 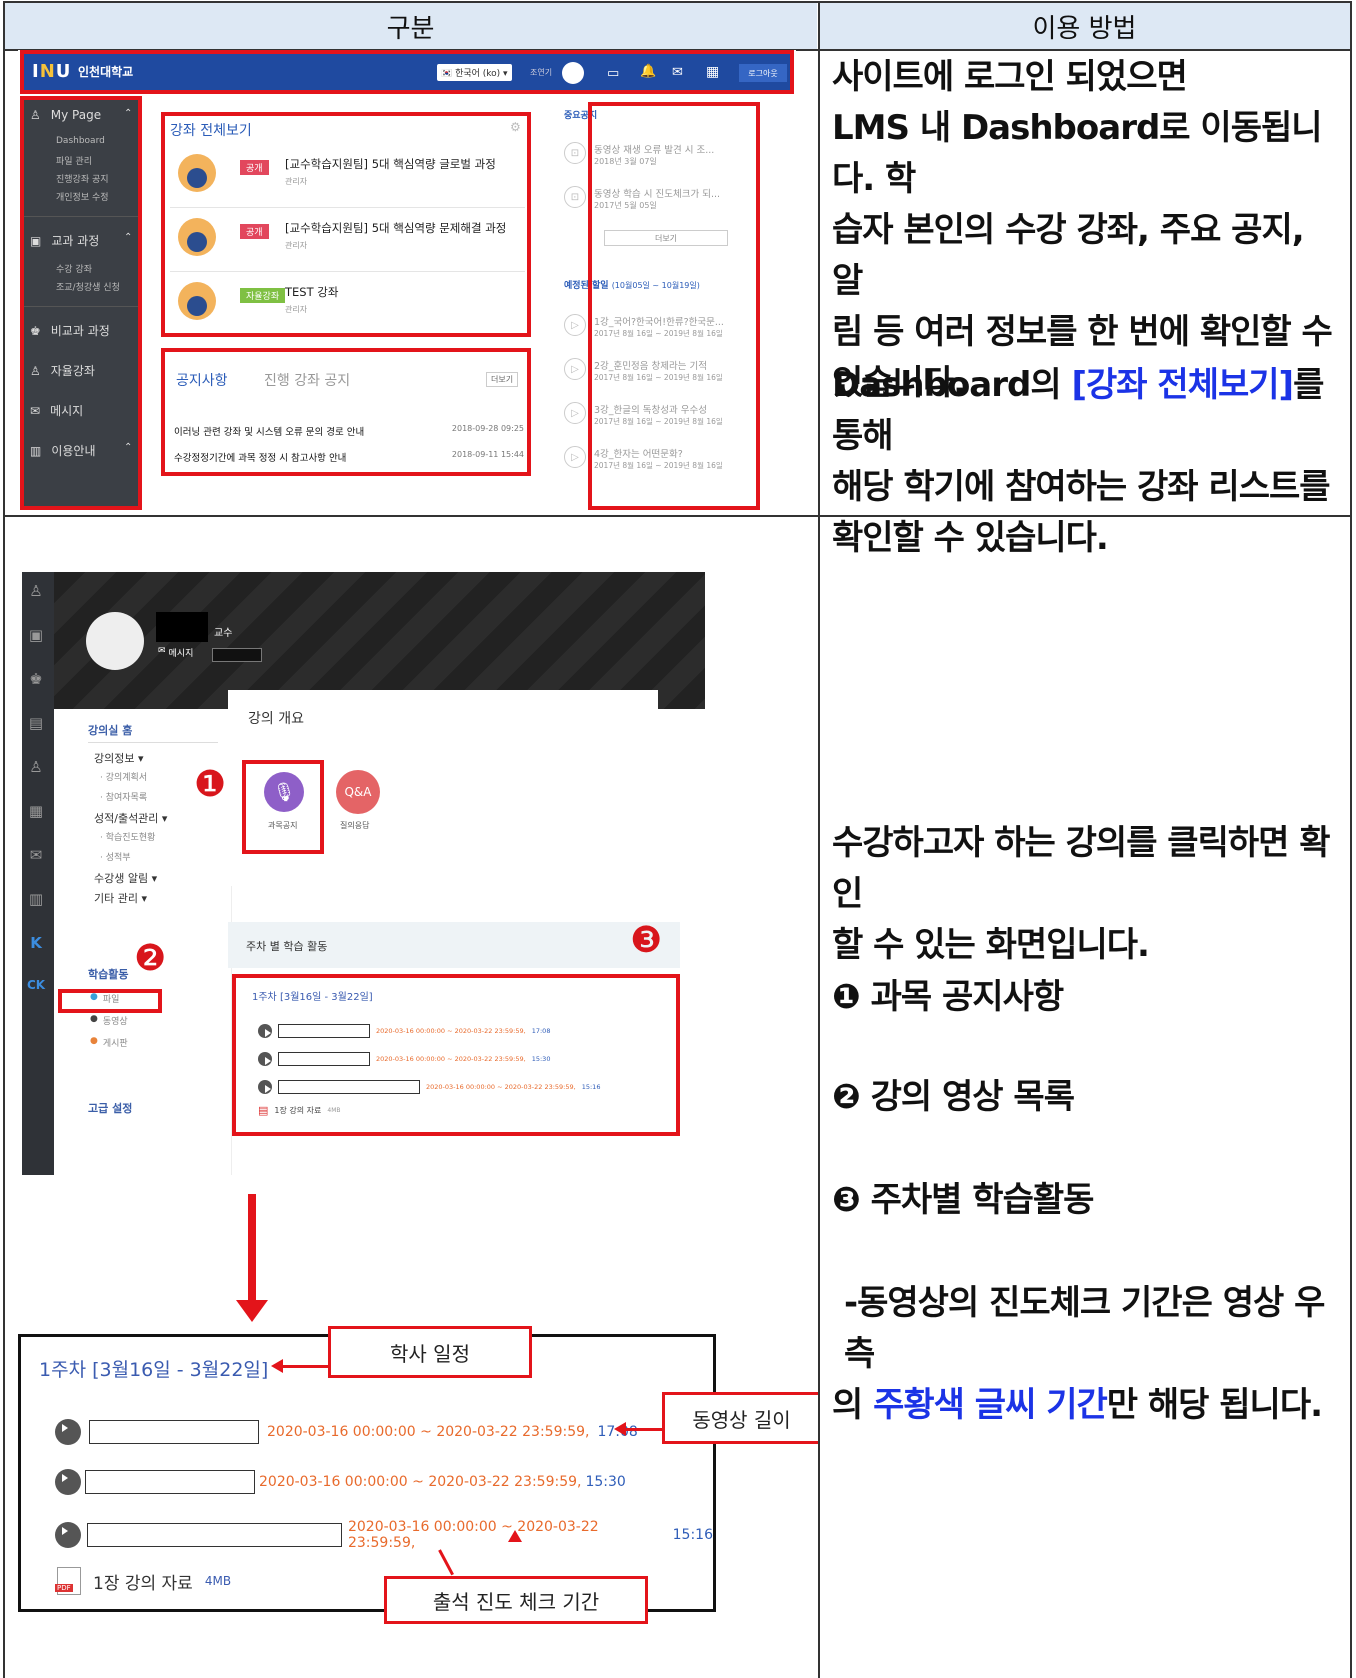 I want to click on menu-activity-video: ● 동영상, so click(x=109, y=1020).